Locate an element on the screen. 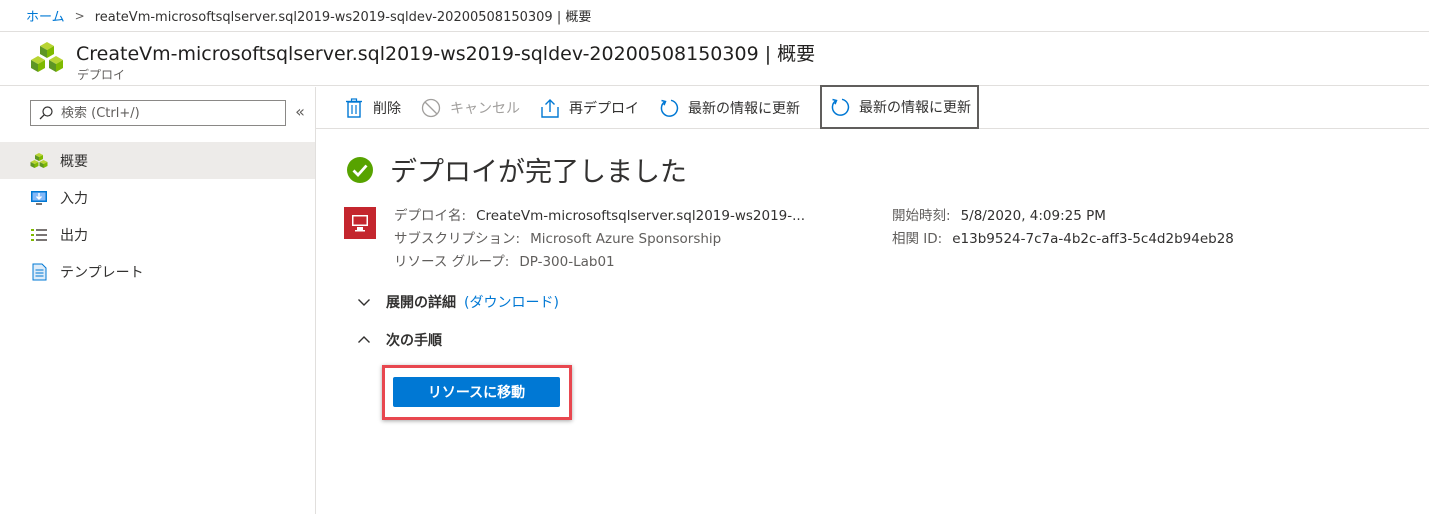 The width and height of the screenshot is (1429, 514). search-box is located at coordinates (158, 113).